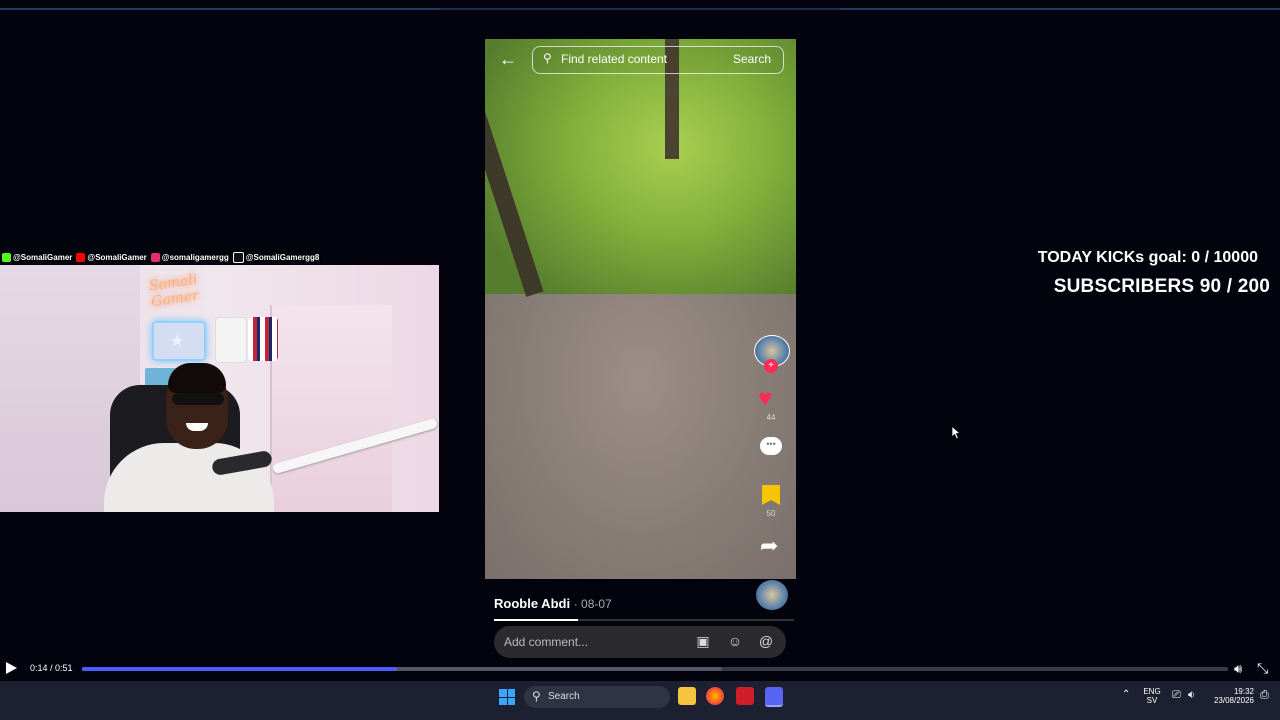 The image size is (1280, 720). Describe the element at coordinates (331, 408) in the screenshot. I see `webcam-door` at that location.